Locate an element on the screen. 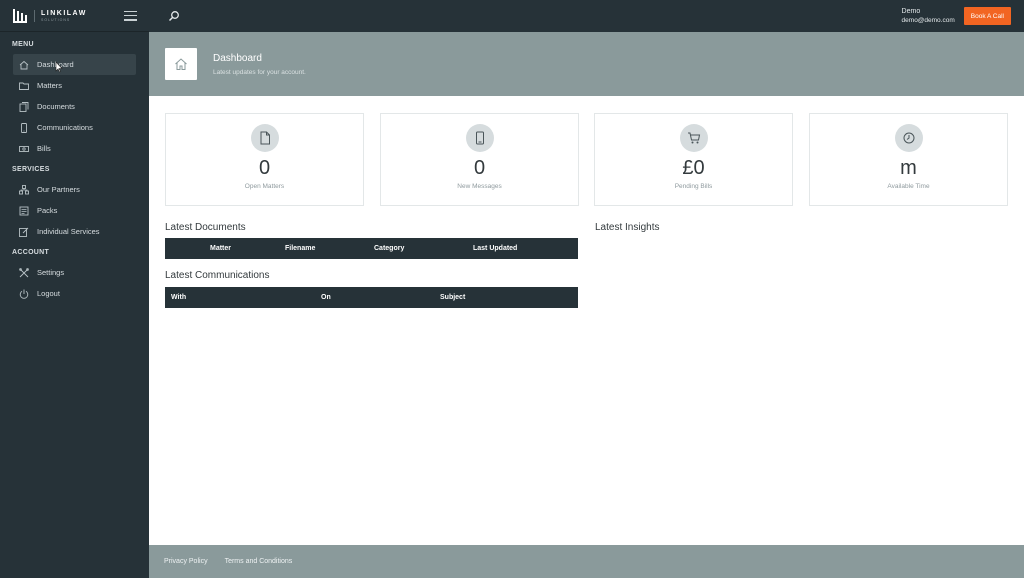 The width and height of the screenshot is (1024, 578). sidebar-item-label: Our Partners is located at coordinates (58, 189).